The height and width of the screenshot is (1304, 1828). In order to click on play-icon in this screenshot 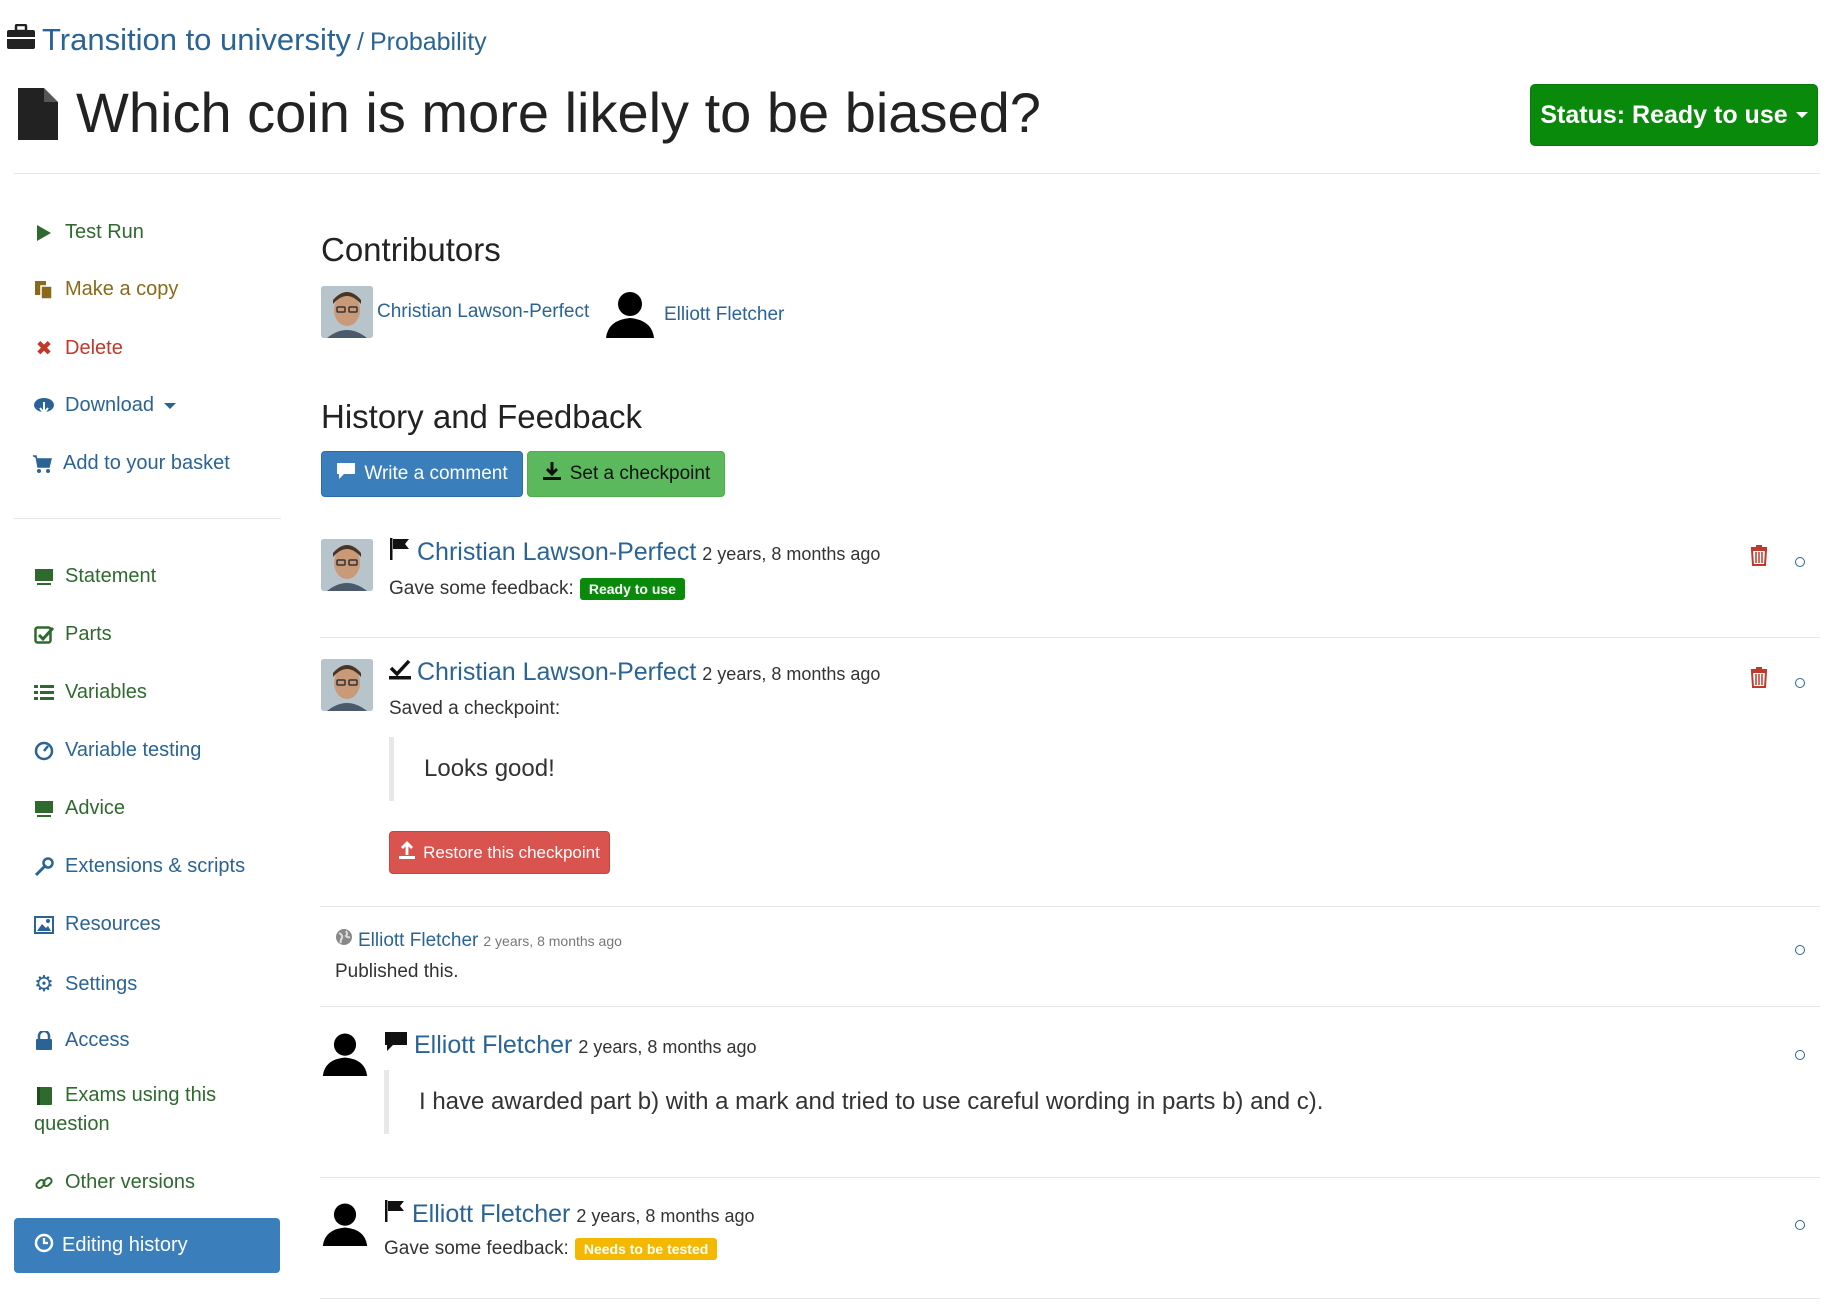, I will do `click(44, 233)`.